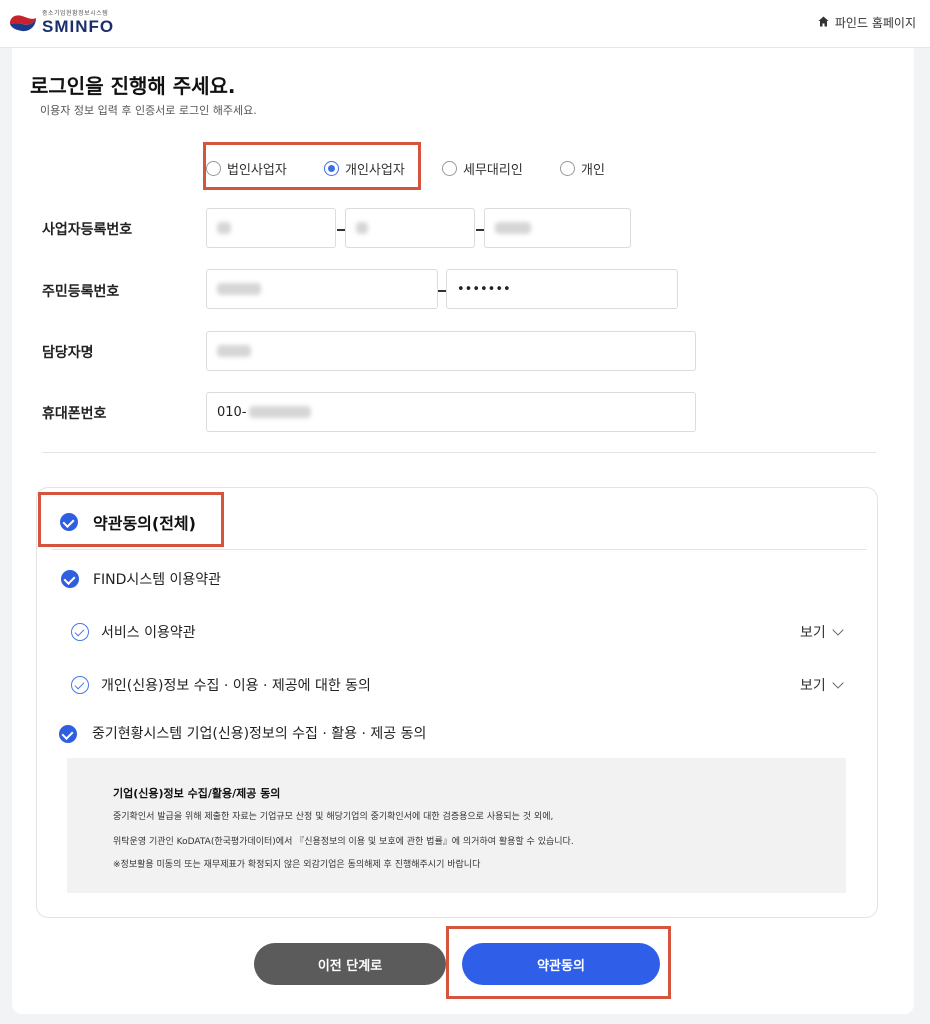  What do you see at coordinates (144, 523) in the screenshot?
I see `terms-all-label: 약관동의(전체)` at bounding box center [144, 523].